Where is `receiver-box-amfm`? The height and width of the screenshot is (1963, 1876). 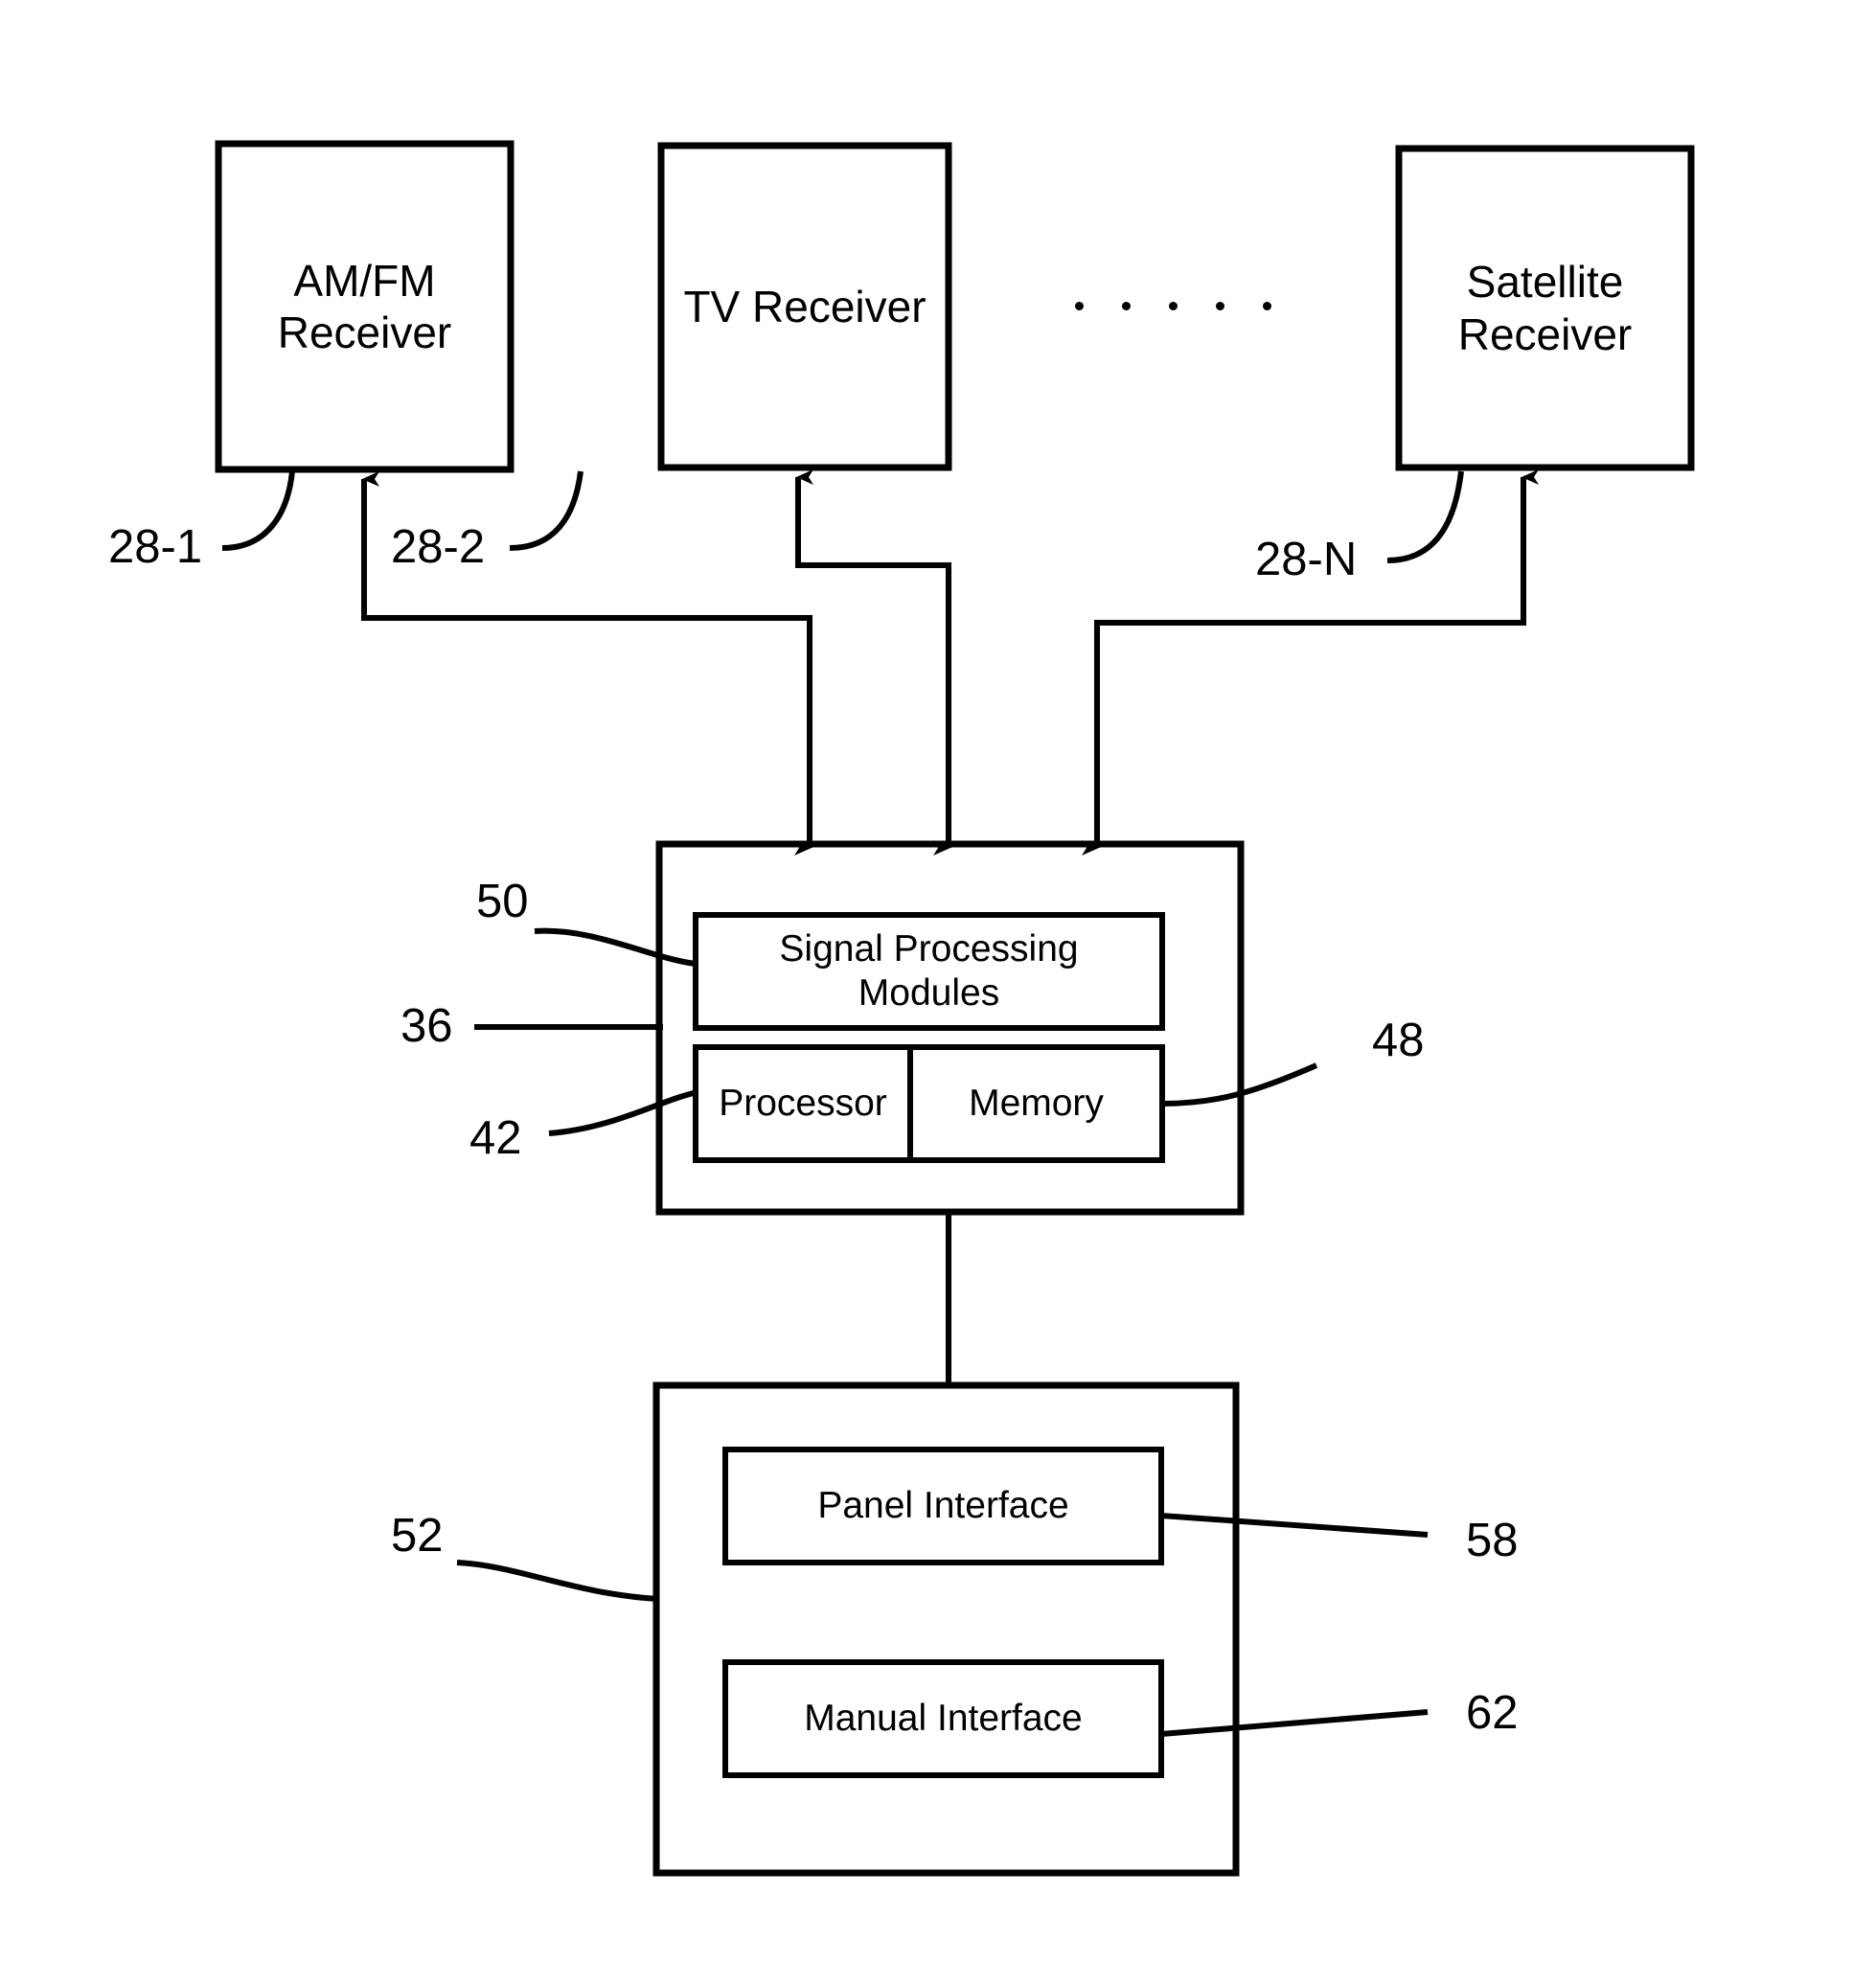
receiver-box-amfm is located at coordinates (365, 306).